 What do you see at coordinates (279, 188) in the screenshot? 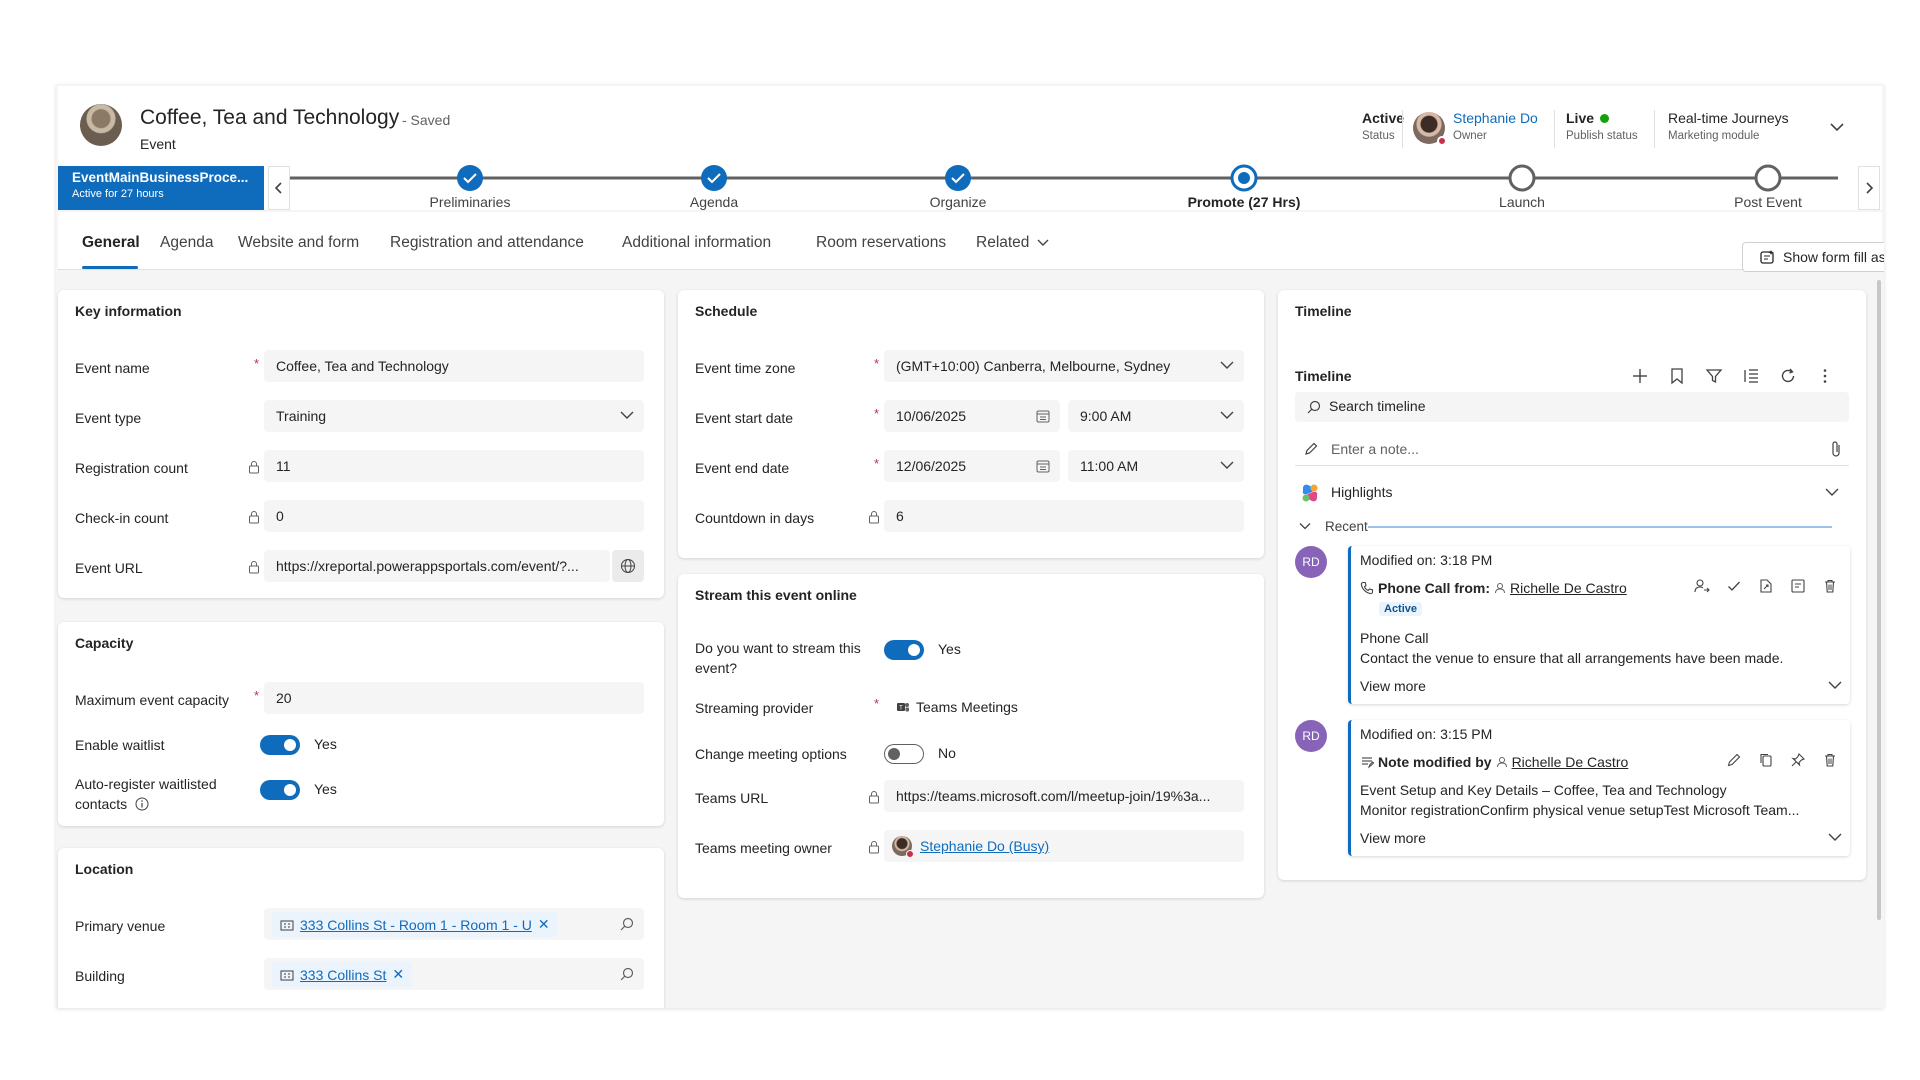
I see `bpf-previous-button` at bounding box center [279, 188].